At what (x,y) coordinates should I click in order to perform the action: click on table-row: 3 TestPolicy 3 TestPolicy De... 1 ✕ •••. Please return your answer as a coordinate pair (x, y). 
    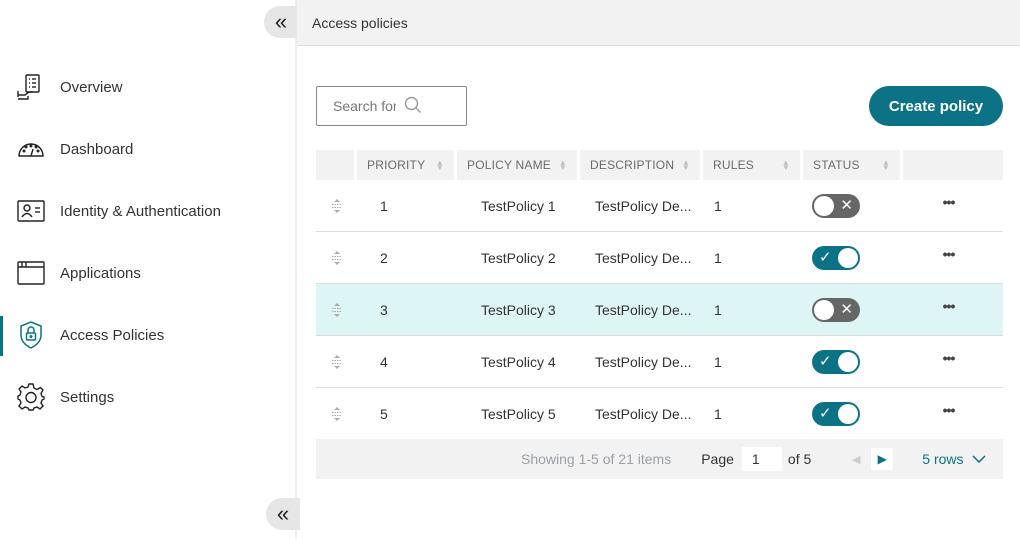
    Looking at the image, I should click on (659, 310).